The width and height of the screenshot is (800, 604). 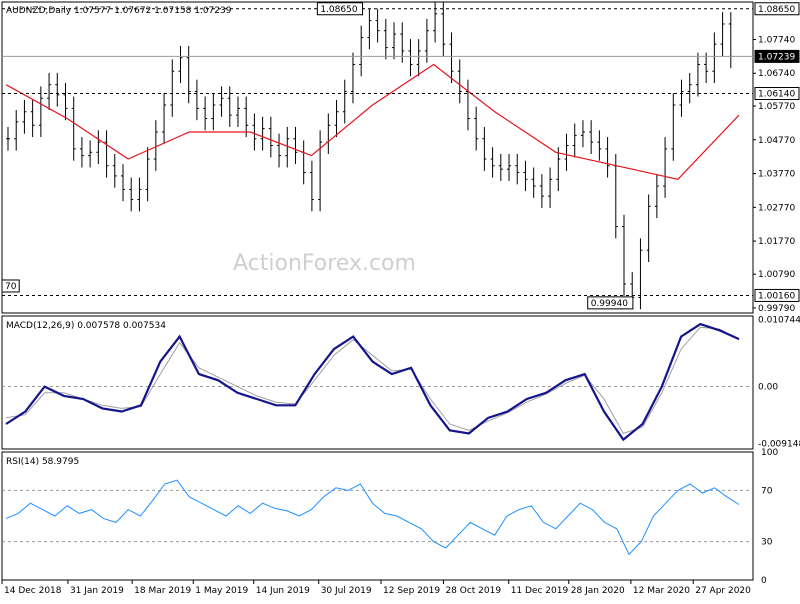 What do you see at coordinates (283, 591) in the screenshot?
I see `x-axis-label: 14 Jun 2019` at bounding box center [283, 591].